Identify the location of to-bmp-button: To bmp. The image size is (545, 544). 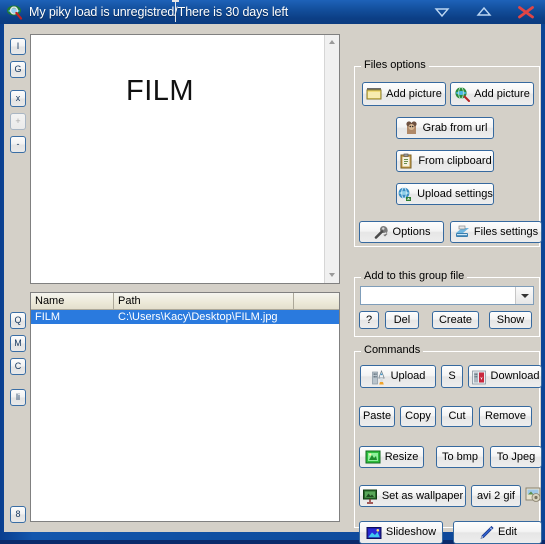
(460, 457).